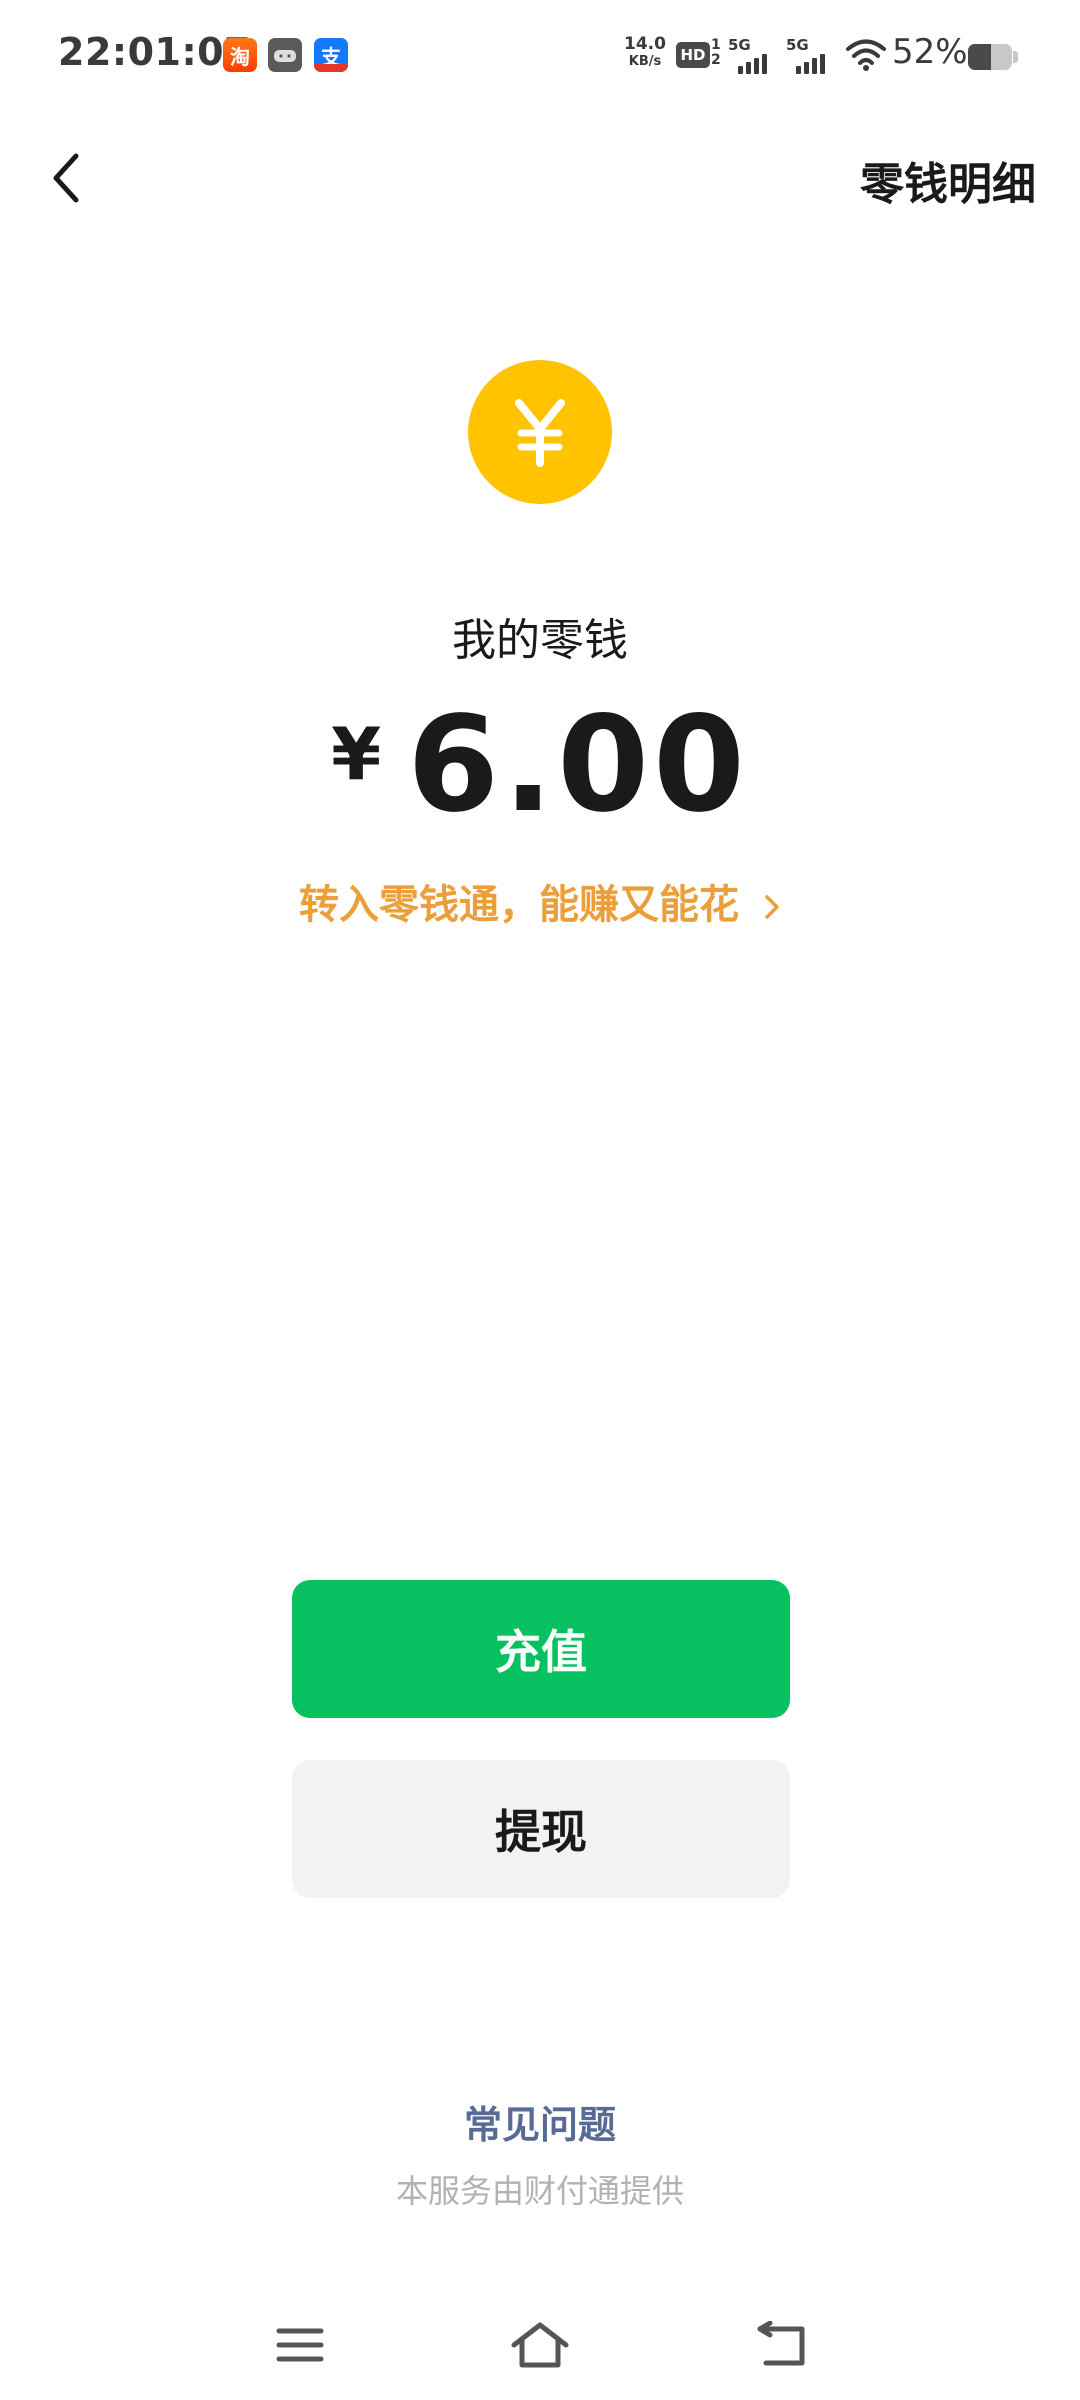  What do you see at coordinates (540, 432) in the screenshot?
I see `yuan-coin-icon` at bounding box center [540, 432].